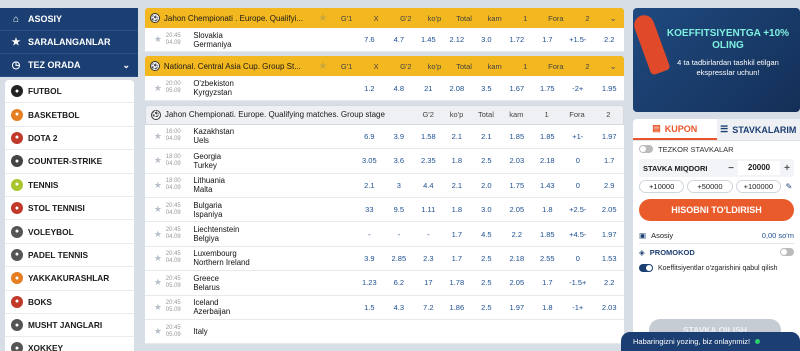  What do you see at coordinates (370, 88) in the screenshot?
I see `odds-cell: 1.2` at bounding box center [370, 88].